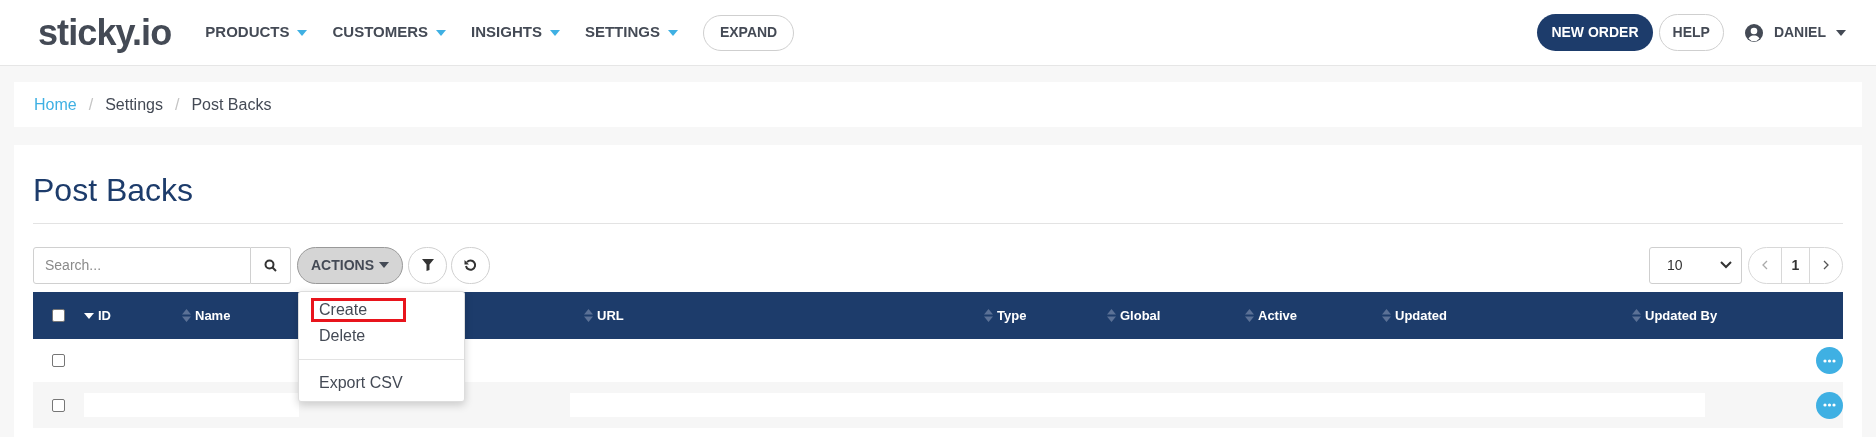  What do you see at coordinates (427, 265) in the screenshot?
I see `filter-icon` at bounding box center [427, 265].